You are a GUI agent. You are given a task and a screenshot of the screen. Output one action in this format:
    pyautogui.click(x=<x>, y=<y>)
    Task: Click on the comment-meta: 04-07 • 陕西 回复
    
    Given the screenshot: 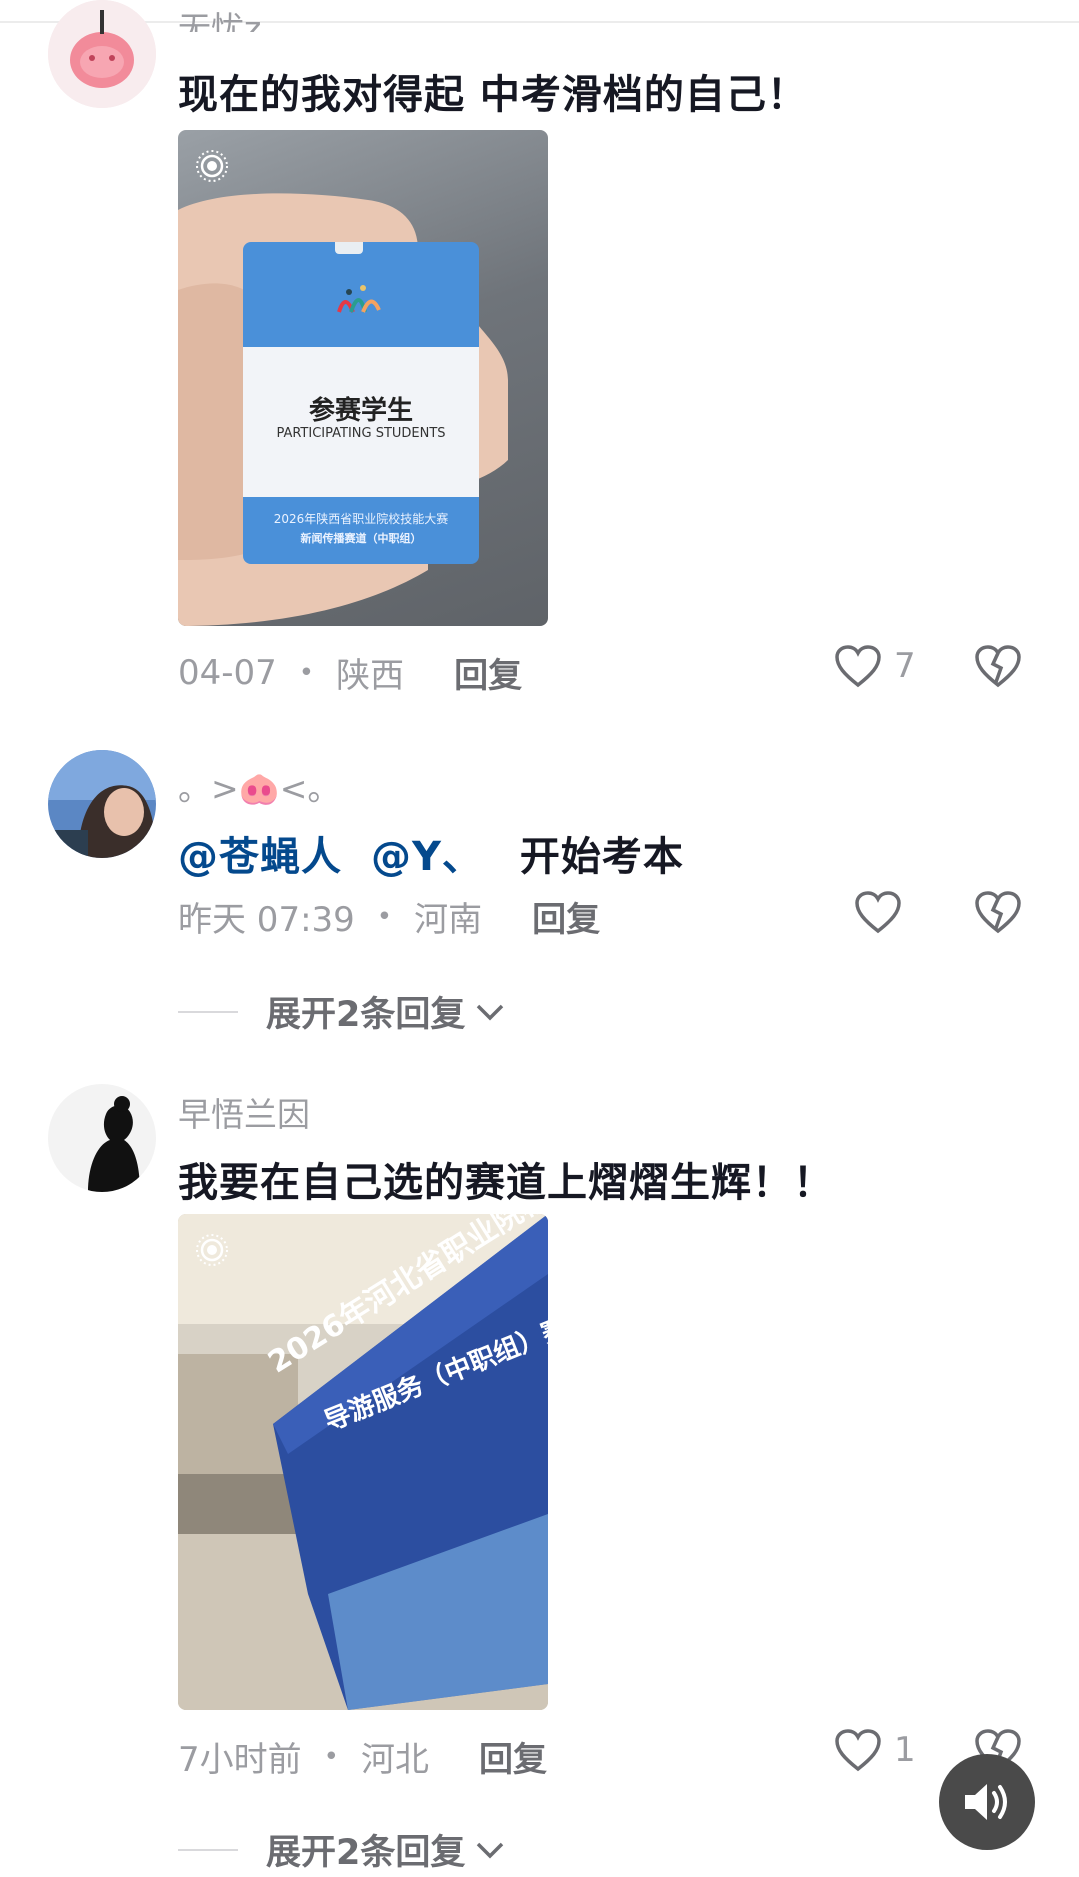 What is the action you would take?
    pyautogui.click(x=350, y=672)
    